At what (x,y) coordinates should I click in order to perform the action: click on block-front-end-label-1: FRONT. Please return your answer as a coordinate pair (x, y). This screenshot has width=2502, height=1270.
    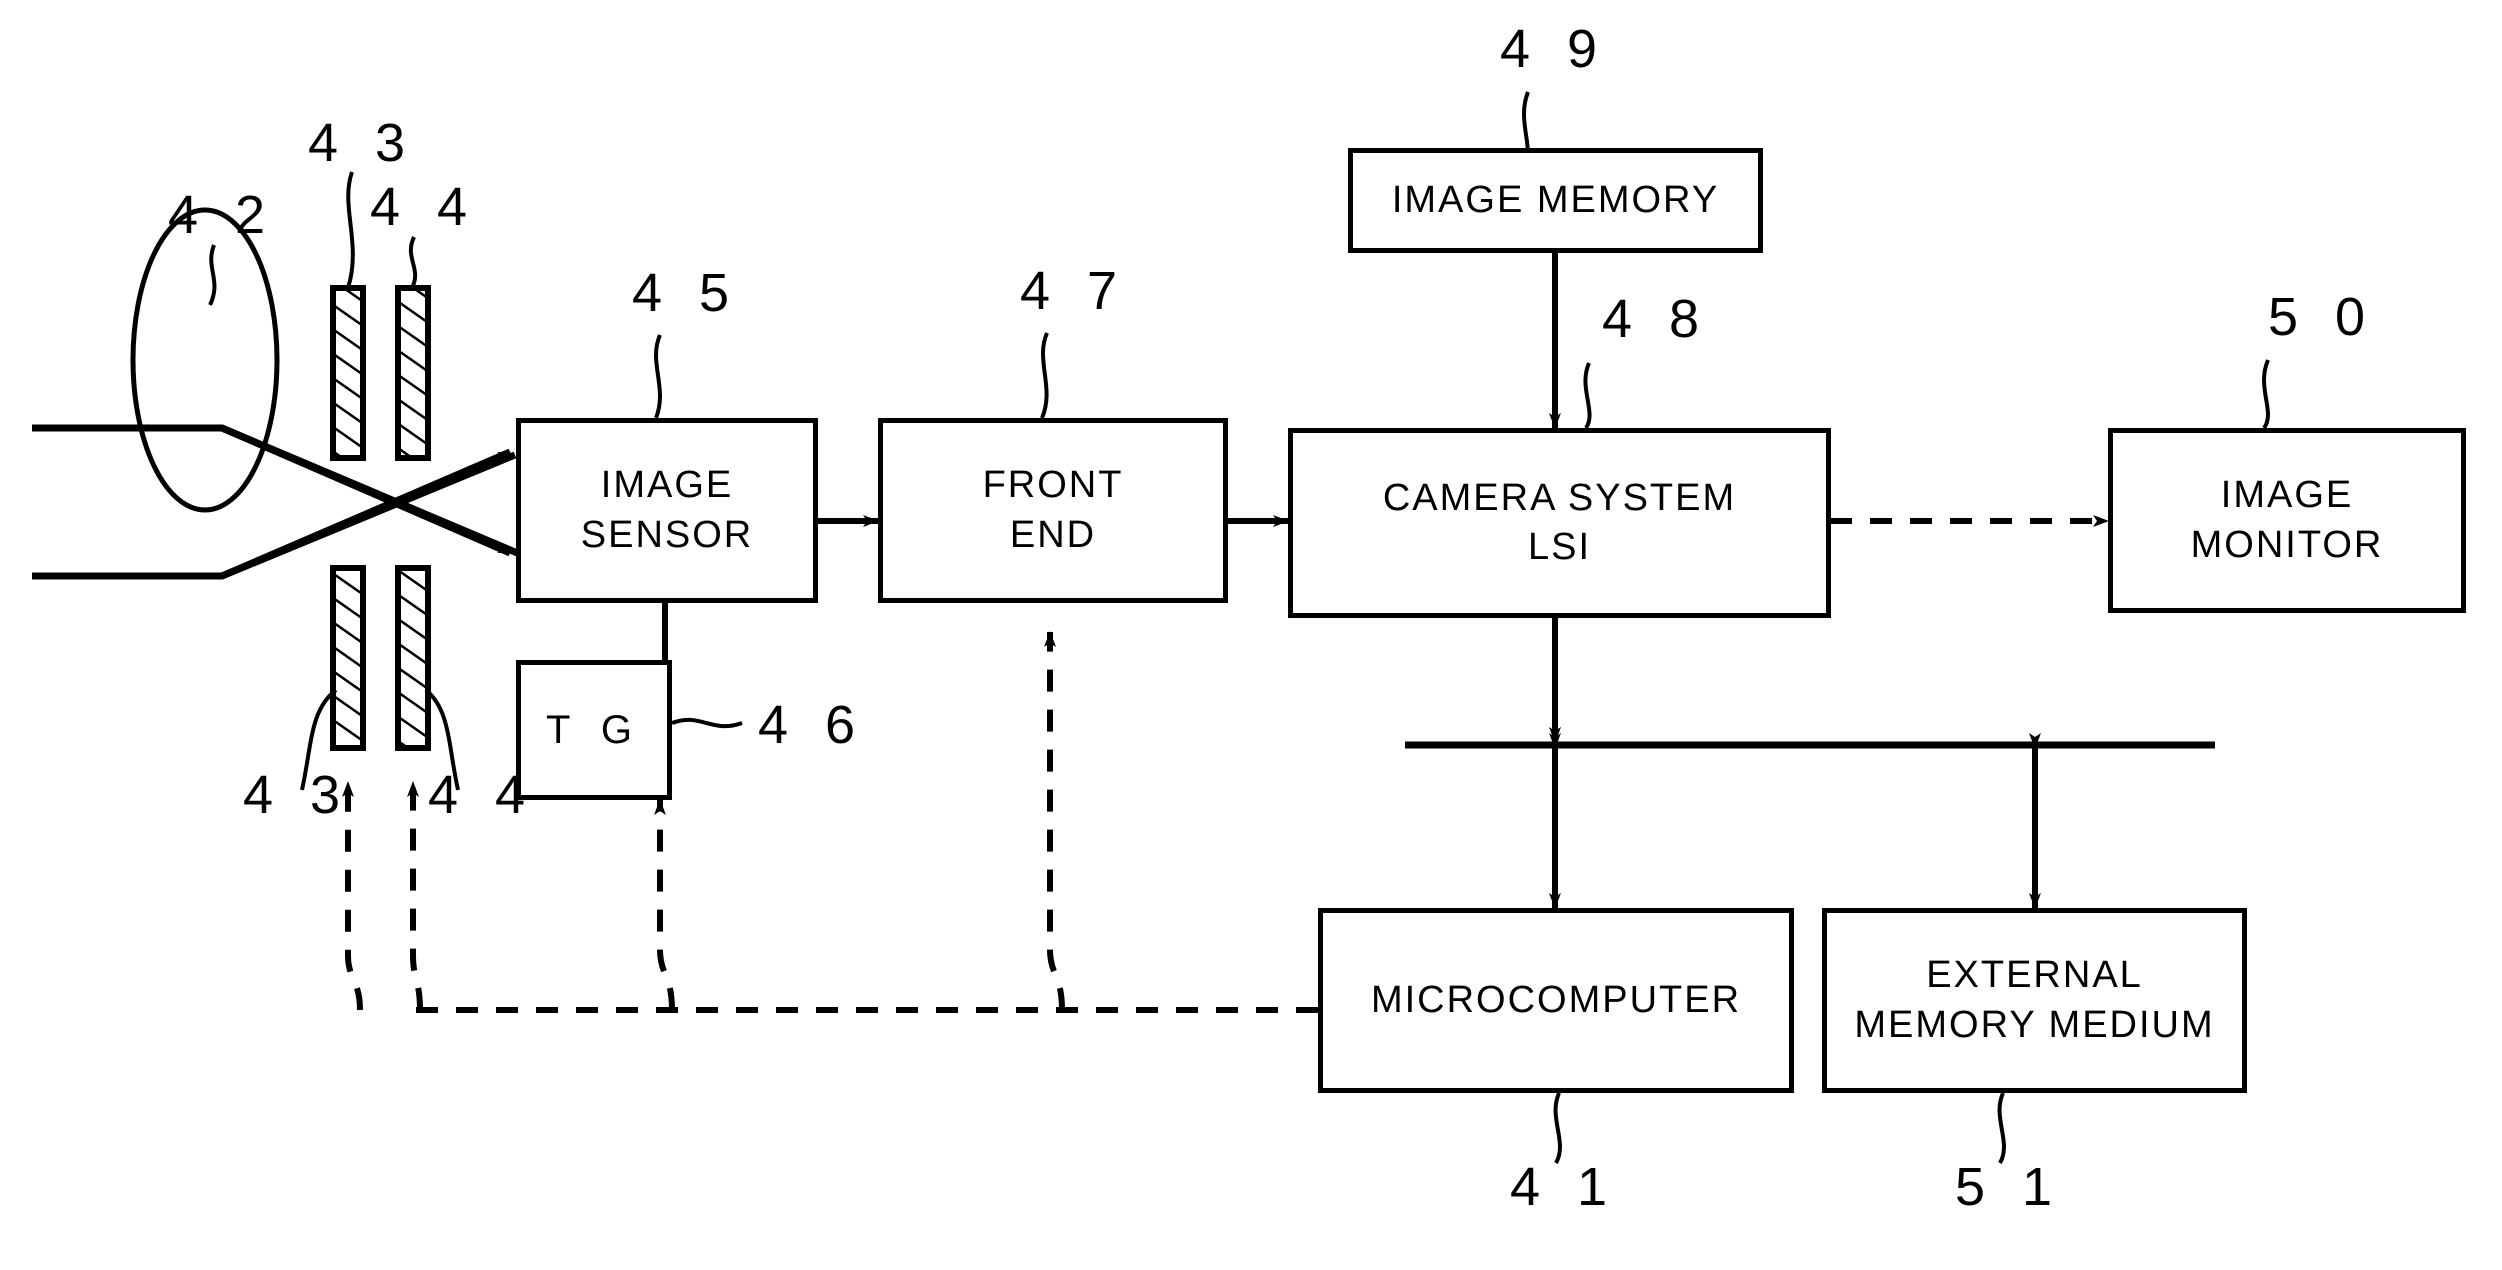
    Looking at the image, I should click on (1053, 485).